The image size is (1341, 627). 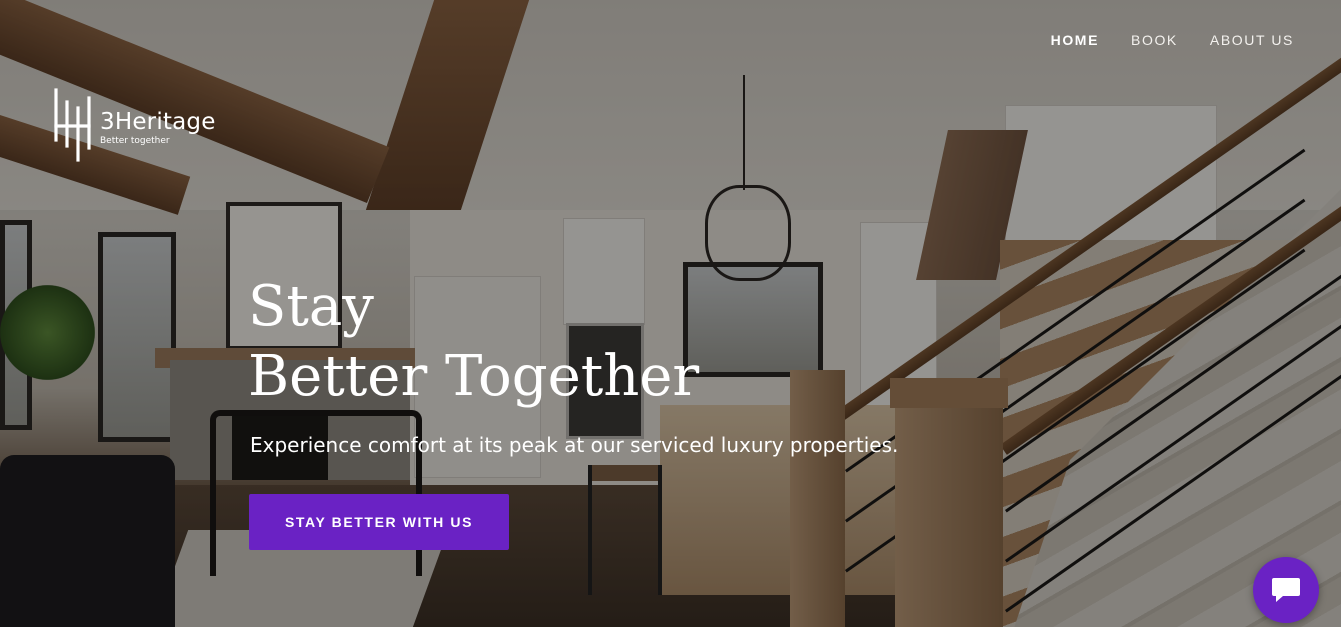 I want to click on logo-mark-icon, so click(x=72, y=125).